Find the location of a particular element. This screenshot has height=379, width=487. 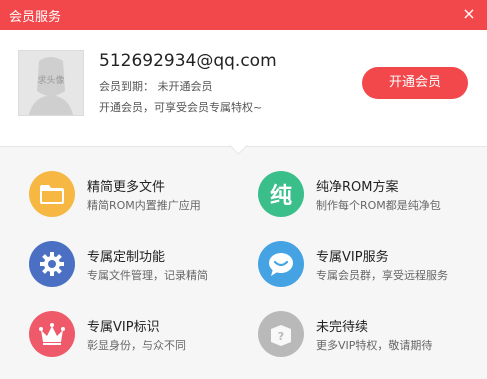

chat-icon is located at coordinates (281, 264).